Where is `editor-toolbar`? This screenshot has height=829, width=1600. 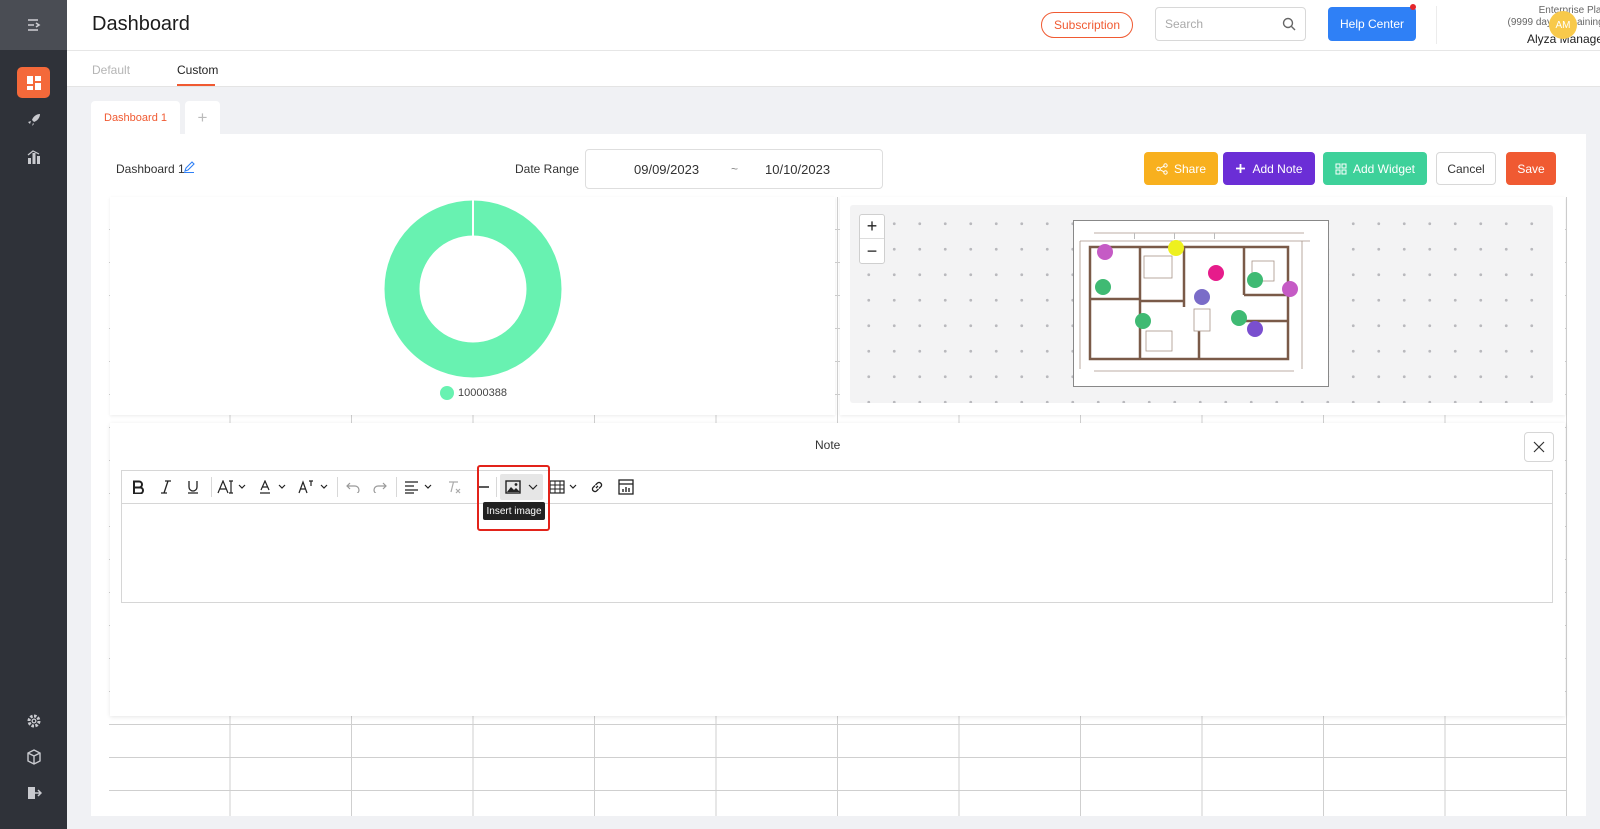 editor-toolbar is located at coordinates (837, 486).